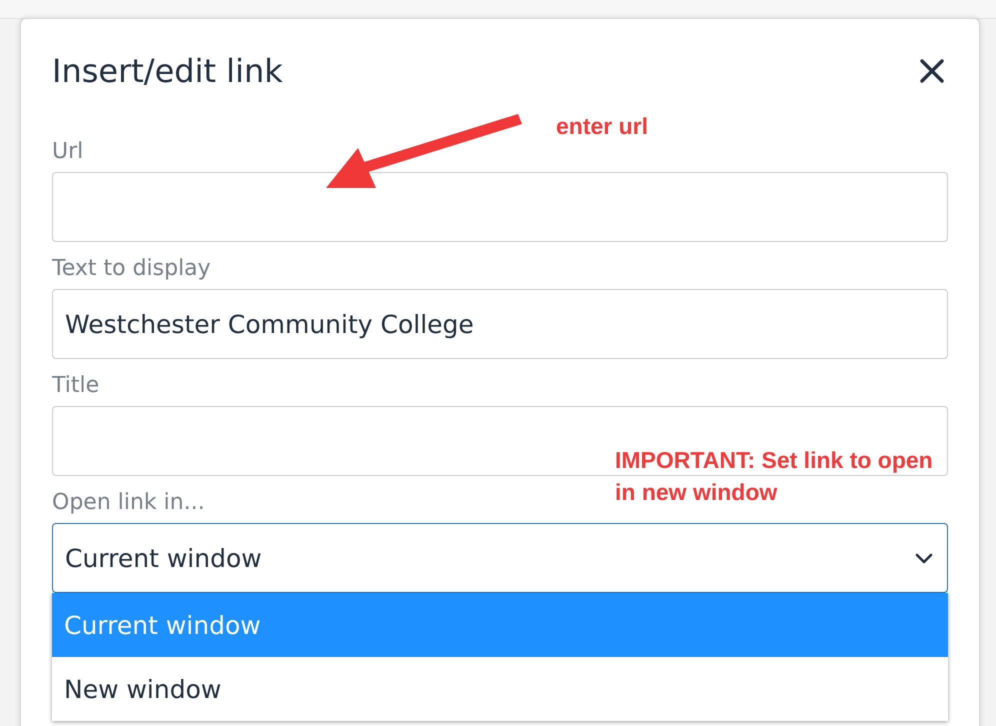  What do you see at coordinates (602, 126) in the screenshot?
I see `annotation-note: enter url` at bounding box center [602, 126].